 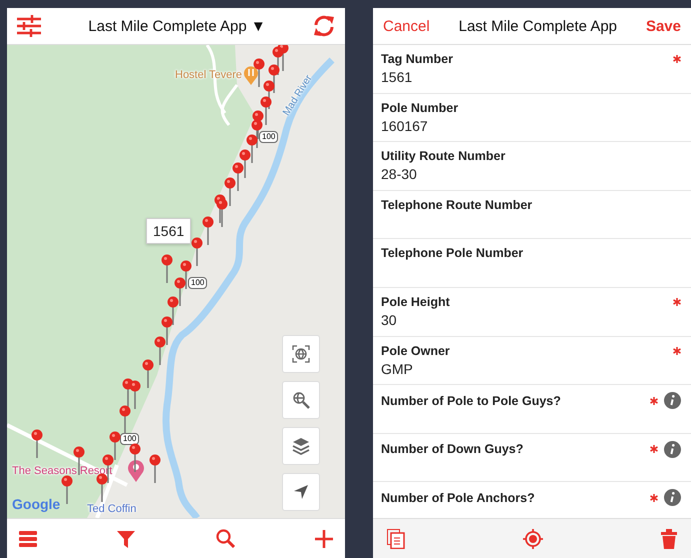 I want to click on field-value: 30, so click(x=389, y=320).